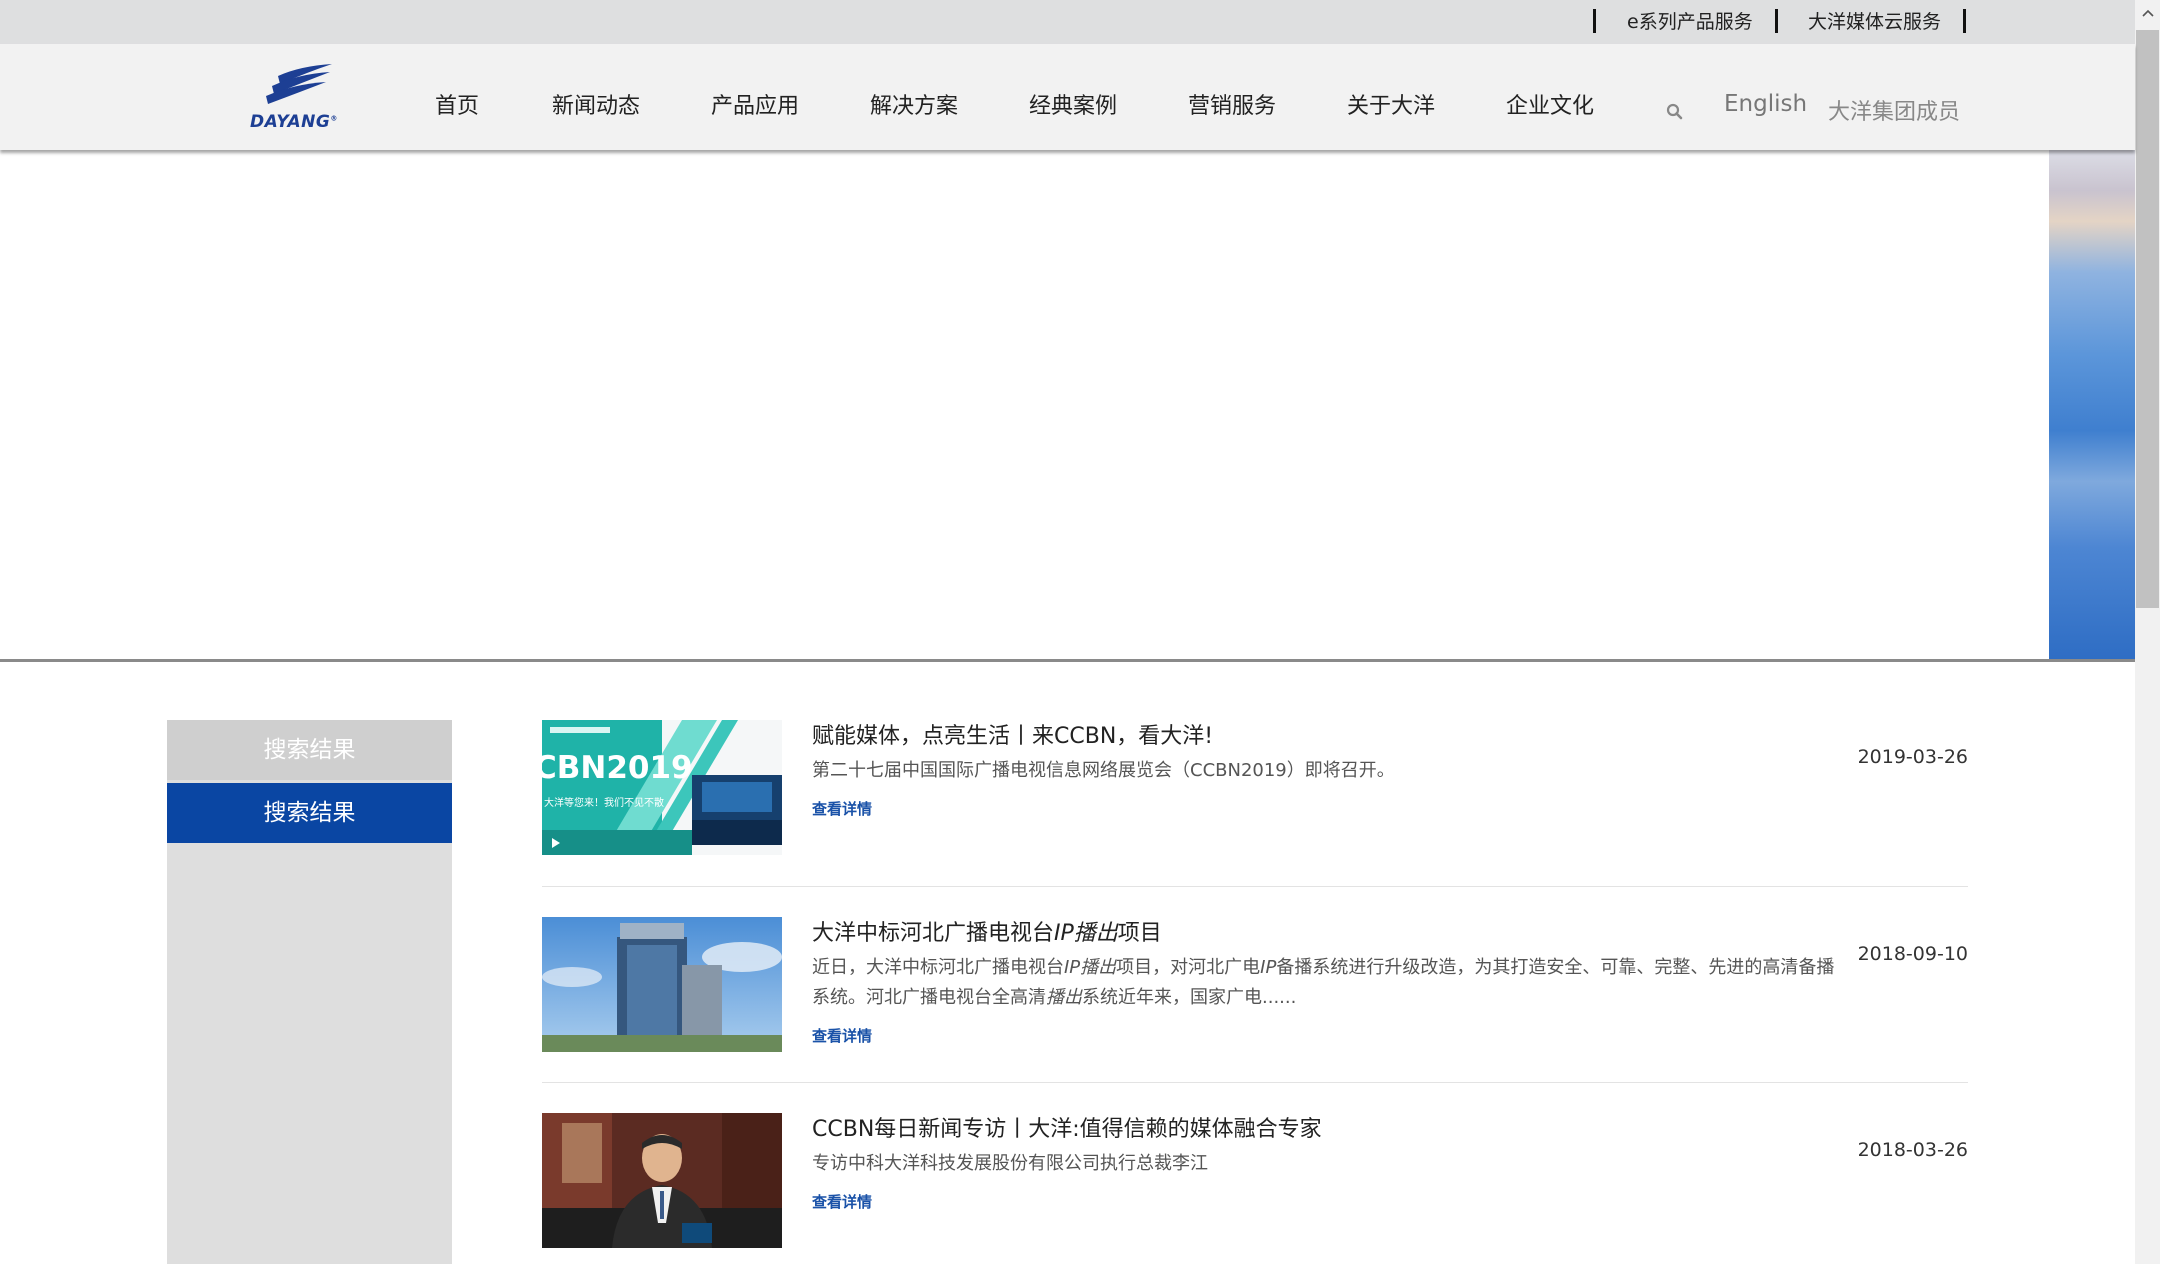  Describe the element at coordinates (1232, 107) in the screenshot. I see `nav-marketing: 营销服务` at that location.